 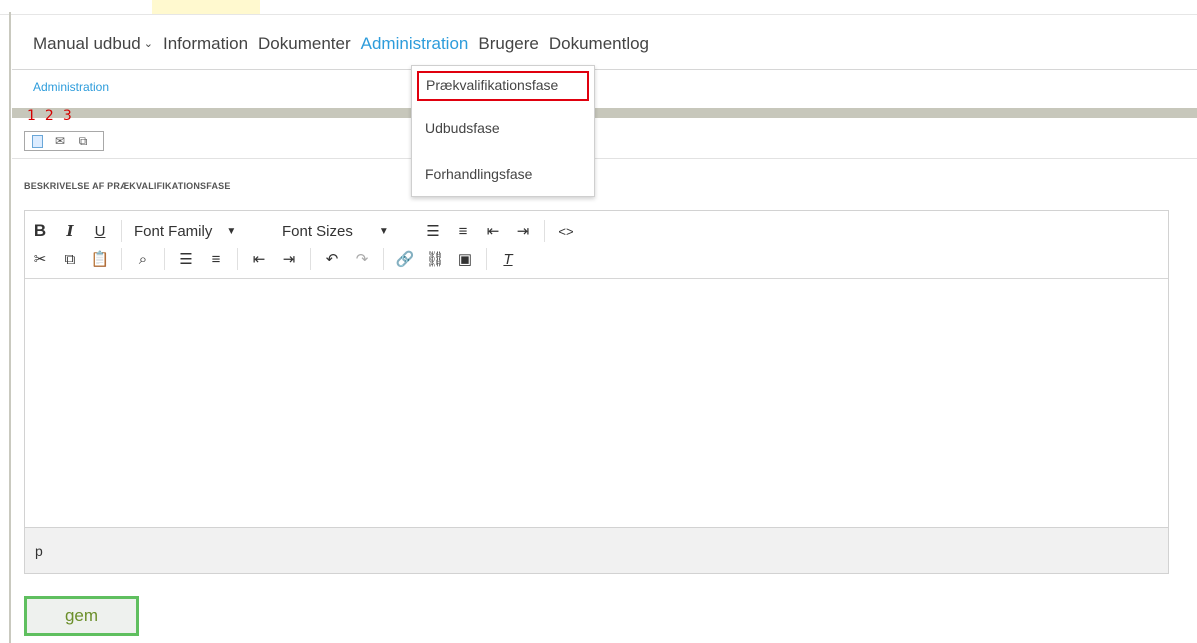 What do you see at coordinates (596, 550) in the screenshot?
I see `editor-statusbar: p` at bounding box center [596, 550].